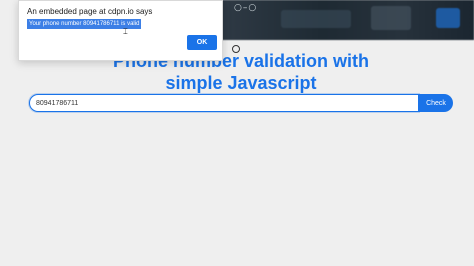 The height and width of the screenshot is (266, 474). Describe the element at coordinates (236, 49) in the screenshot. I see `mouse-cursor-icon` at that location.